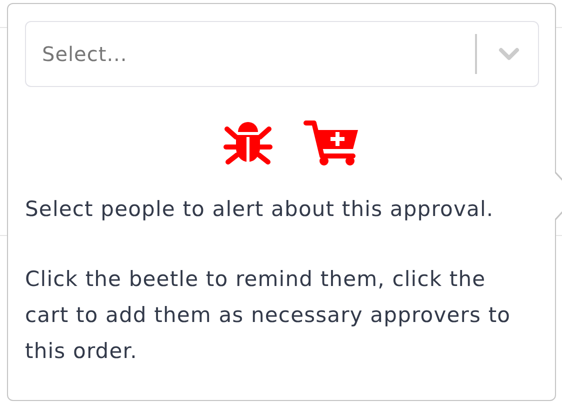  Describe the element at coordinates (332, 142) in the screenshot. I see `cart-plus-button` at that location.